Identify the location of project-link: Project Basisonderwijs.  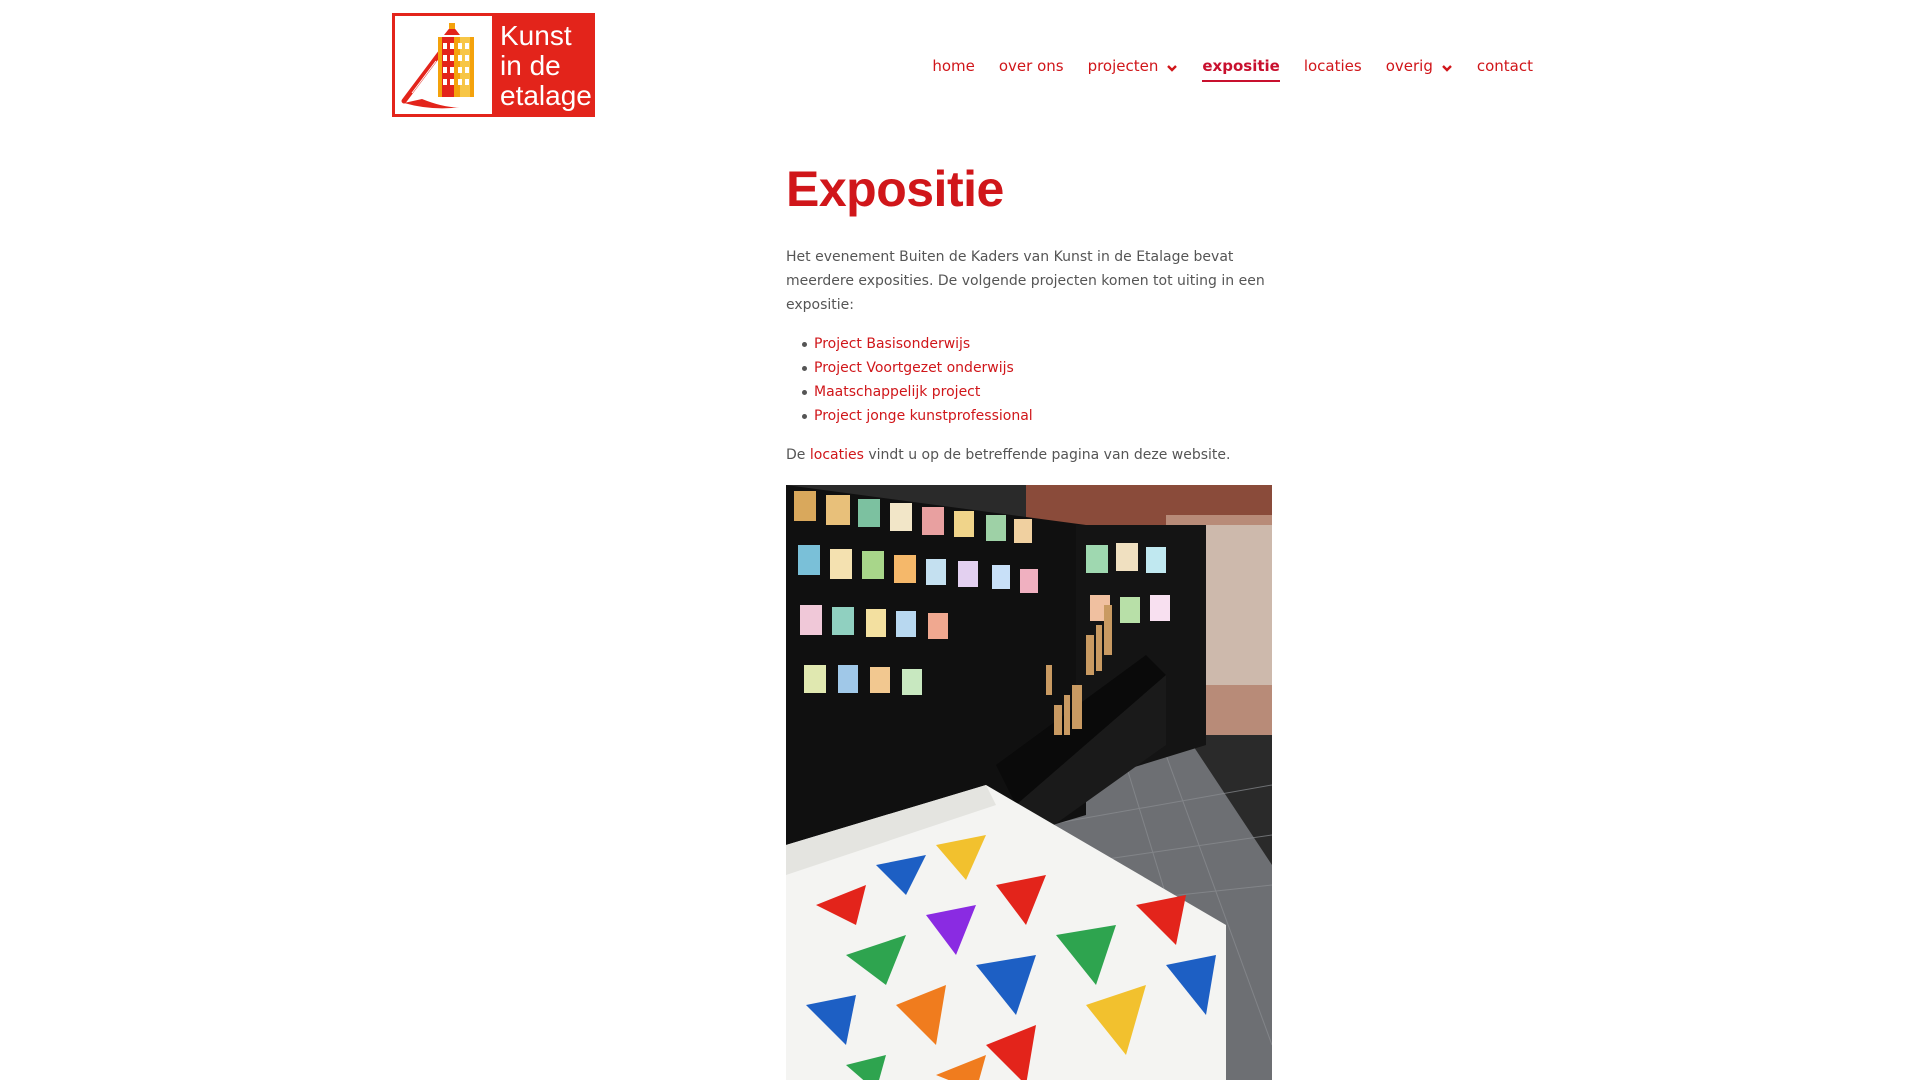
(892, 344).